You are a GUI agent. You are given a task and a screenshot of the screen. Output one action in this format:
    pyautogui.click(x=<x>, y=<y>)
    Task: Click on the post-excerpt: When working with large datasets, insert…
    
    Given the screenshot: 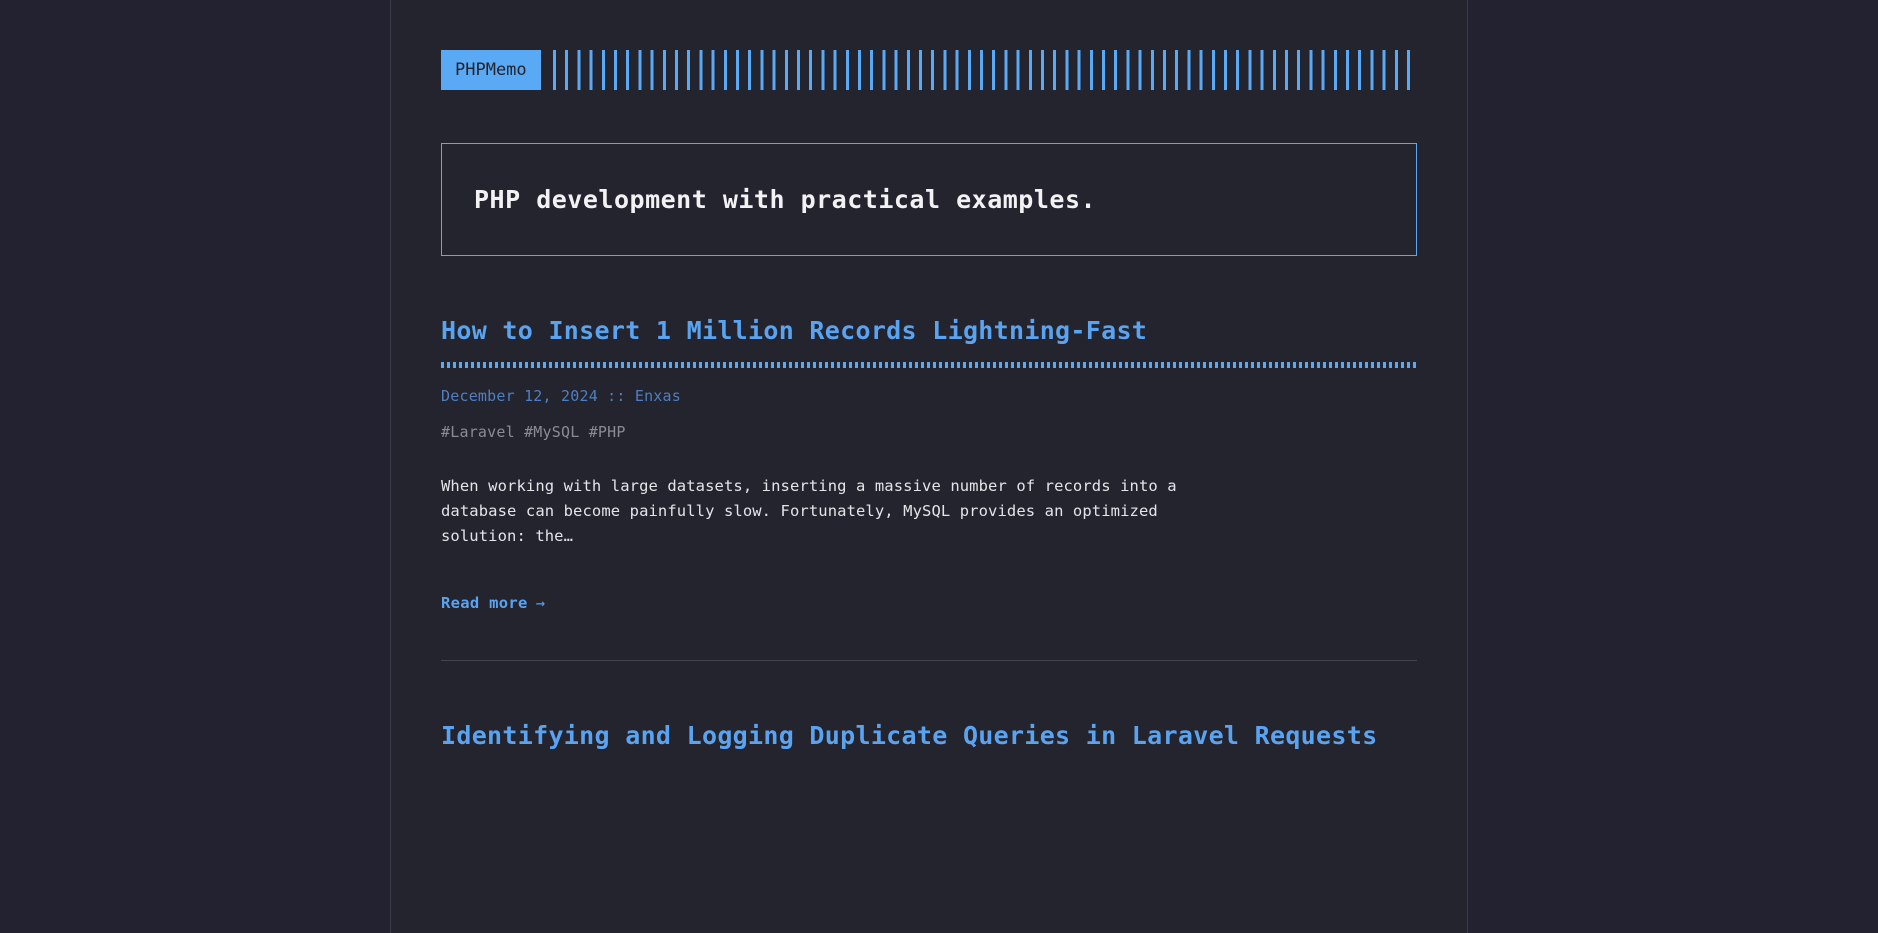 What is the action you would take?
    pyautogui.click(x=809, y=510)
    